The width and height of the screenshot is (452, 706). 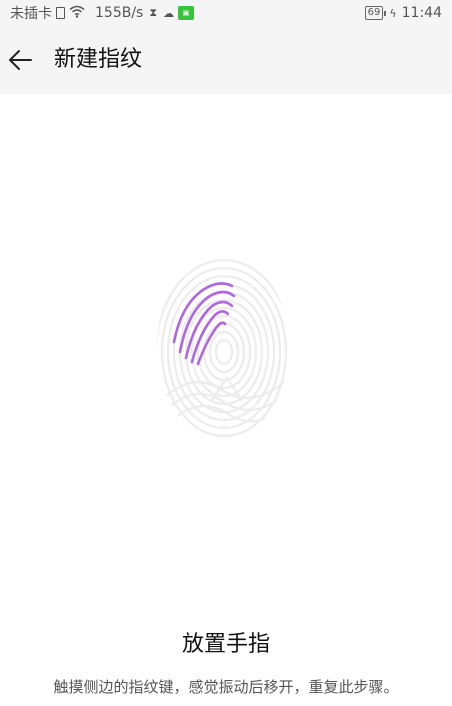 I want to click on sim-card-icon, so click(x=60, y=13).